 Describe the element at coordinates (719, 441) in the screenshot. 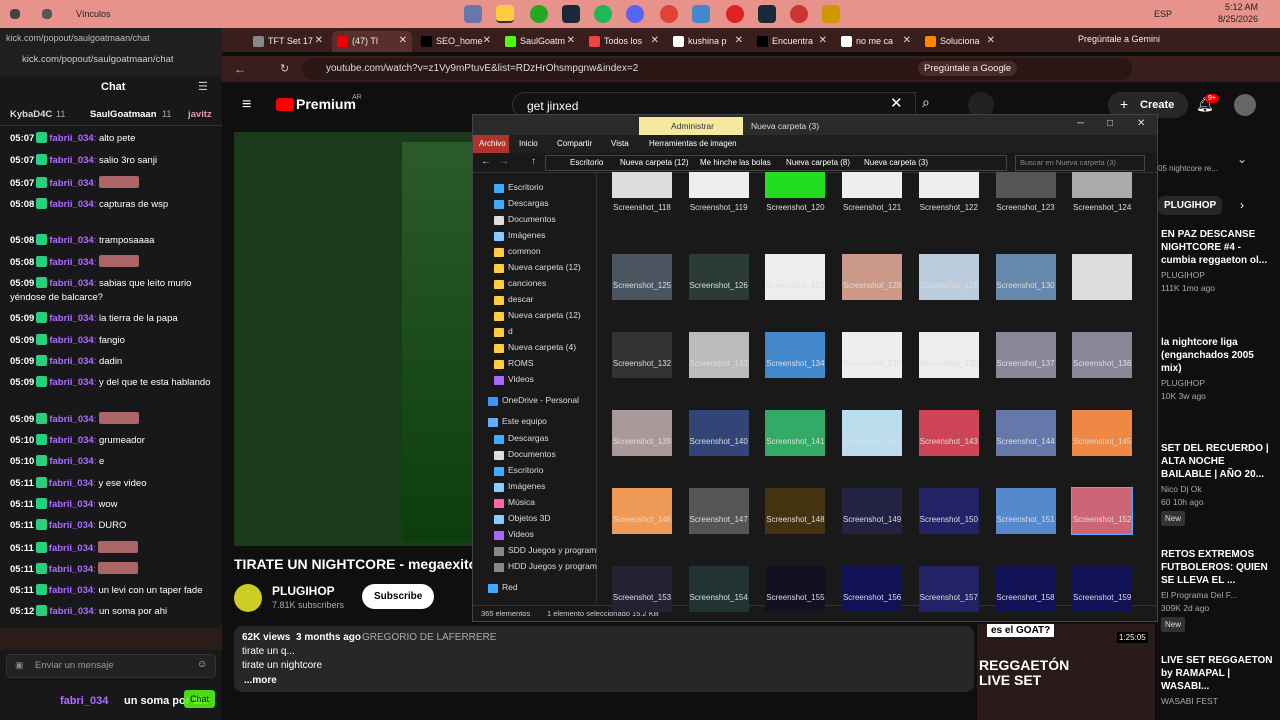

I see `file-name: Screenshot_140` at that location.